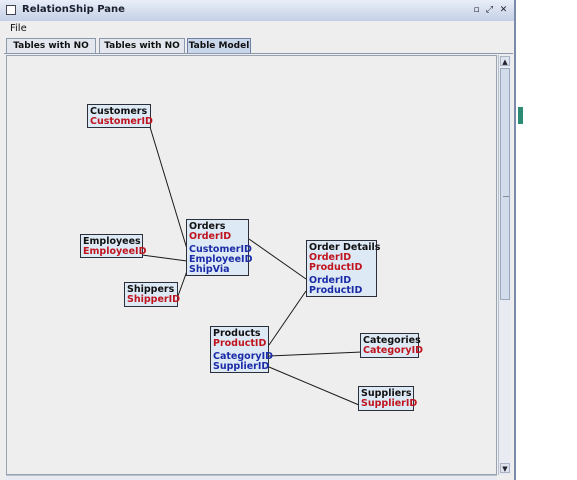 The width and height of the screenshot is (577, 480). Describe the element at coordinates (241, 349) in the screenshot. I see `table-products: Products ProductID CategoryID SupplierID` at that location.